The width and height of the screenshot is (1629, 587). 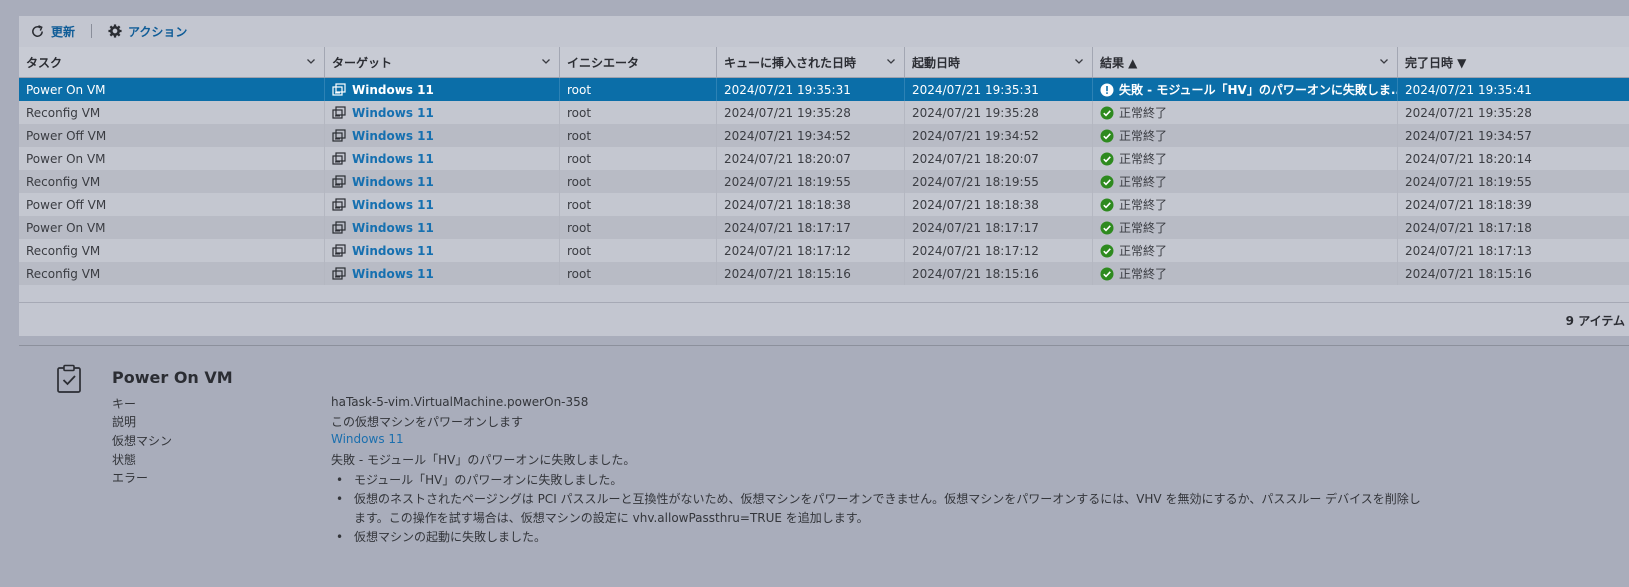 I want to click on column-header-task: タスク, so click(x=172, y=62).